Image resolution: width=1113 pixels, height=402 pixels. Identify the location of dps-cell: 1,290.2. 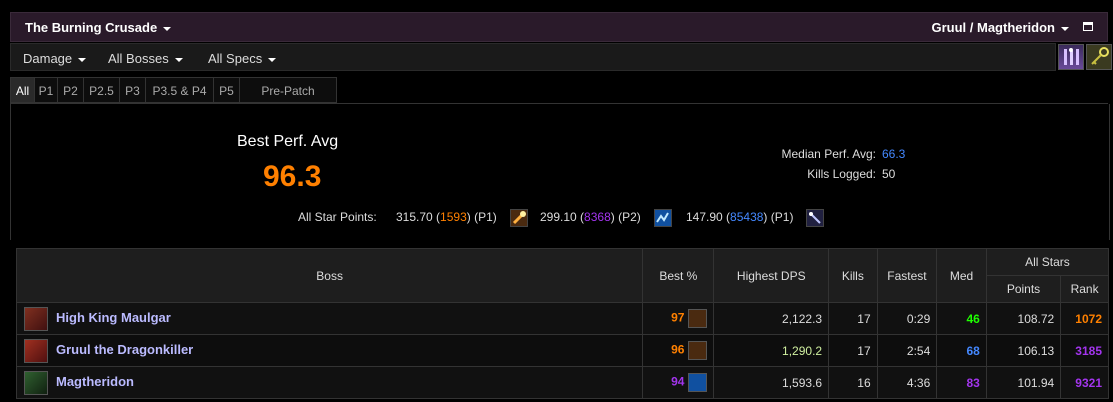
(771, 350).